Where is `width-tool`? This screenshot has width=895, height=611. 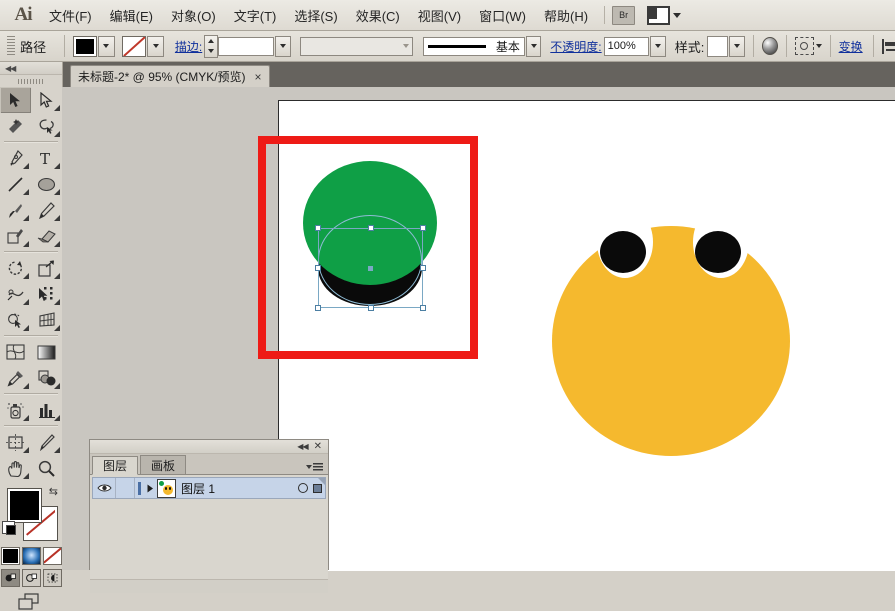
width-tool is located at coordinates (15, 294).